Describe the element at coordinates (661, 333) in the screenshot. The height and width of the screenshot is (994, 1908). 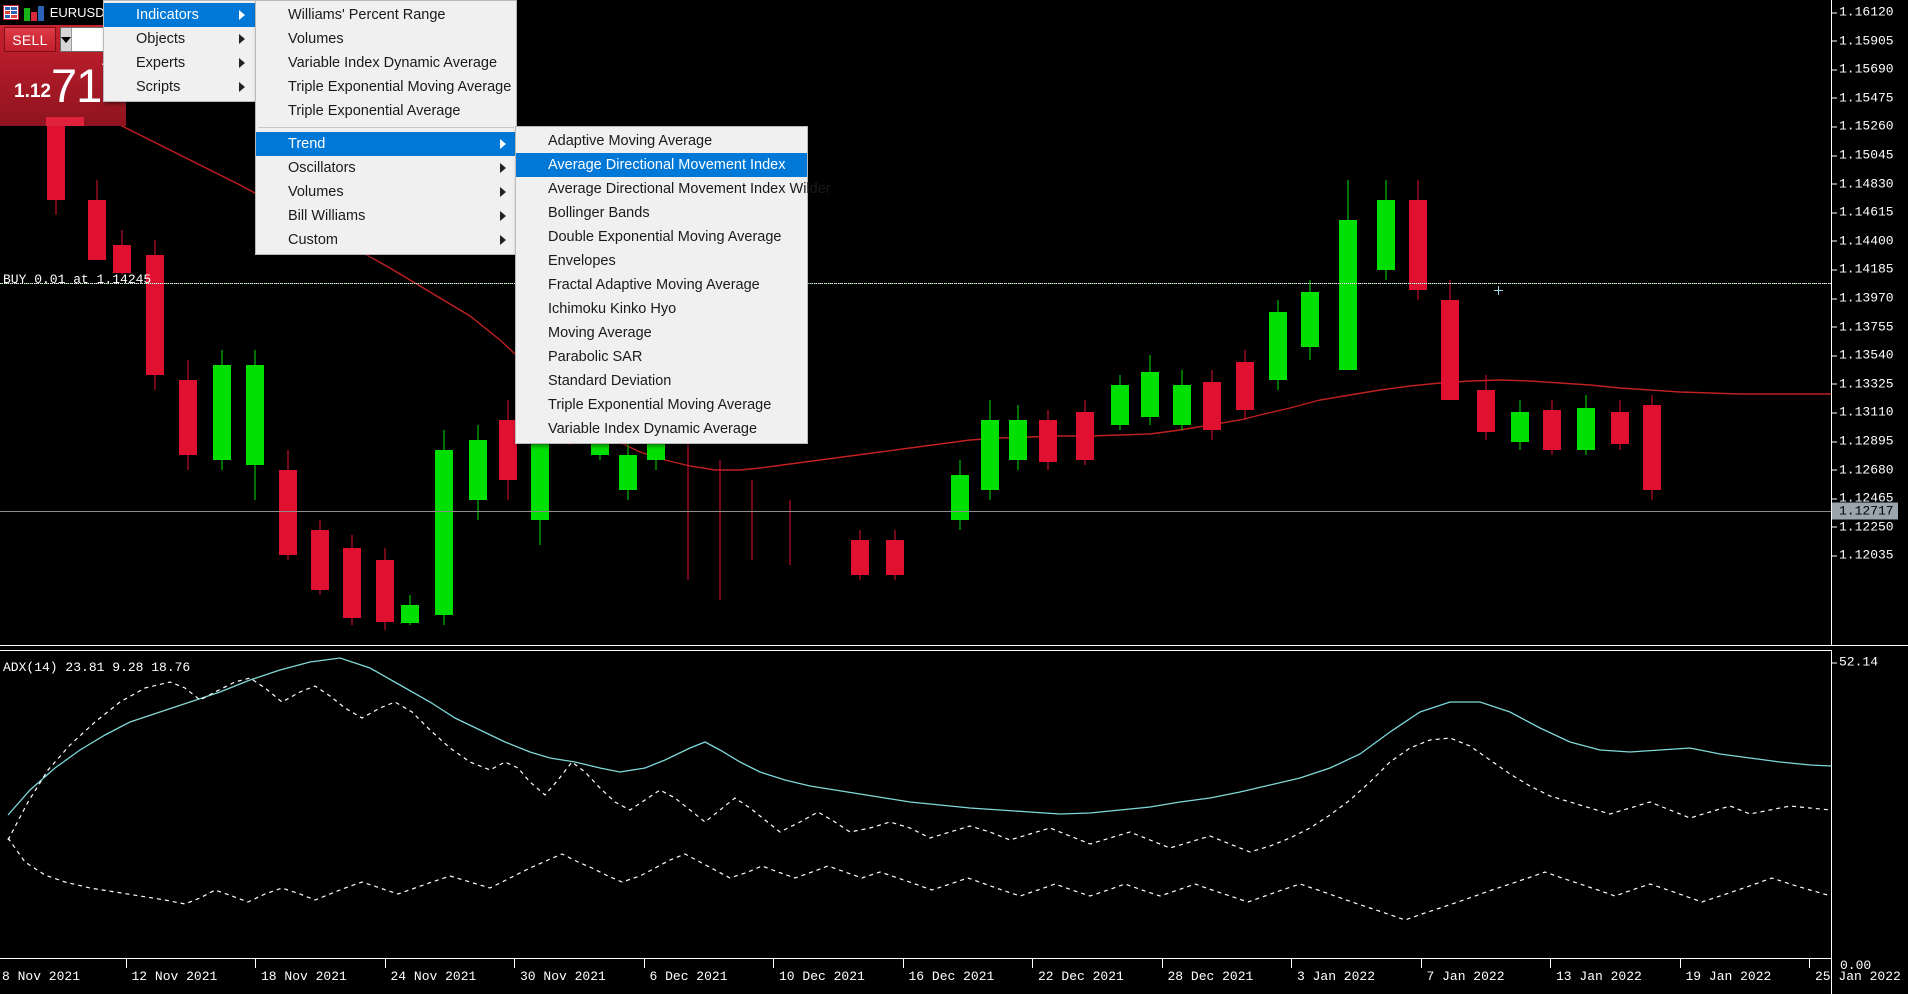
I see `menu-item-moving-average: Moving Average` at that location.